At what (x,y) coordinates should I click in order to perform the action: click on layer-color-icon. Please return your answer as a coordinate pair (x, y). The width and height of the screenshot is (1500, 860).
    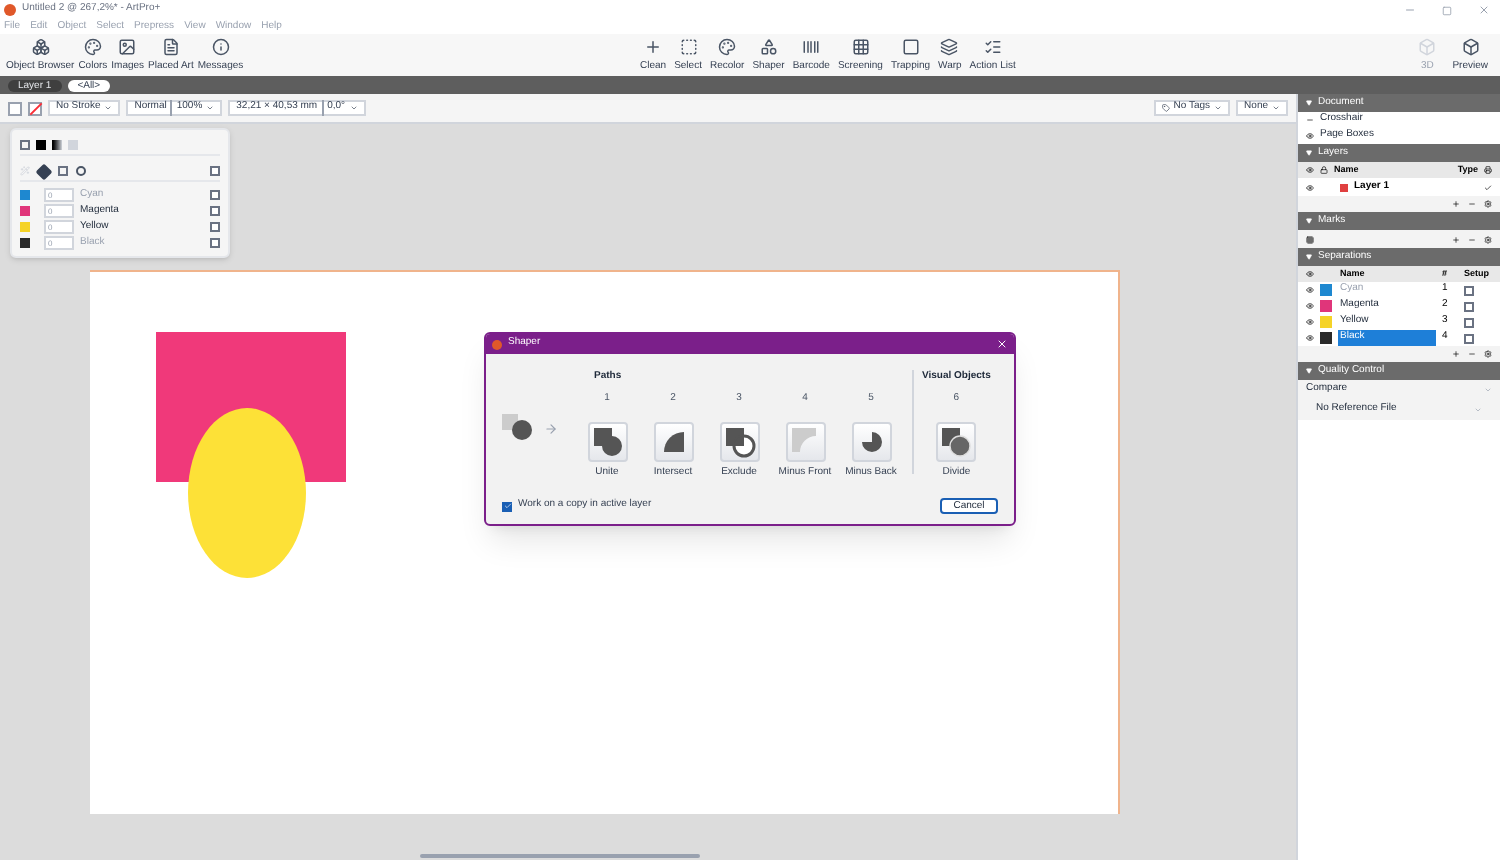
    Looking at the image, I should click on (1344, 187).